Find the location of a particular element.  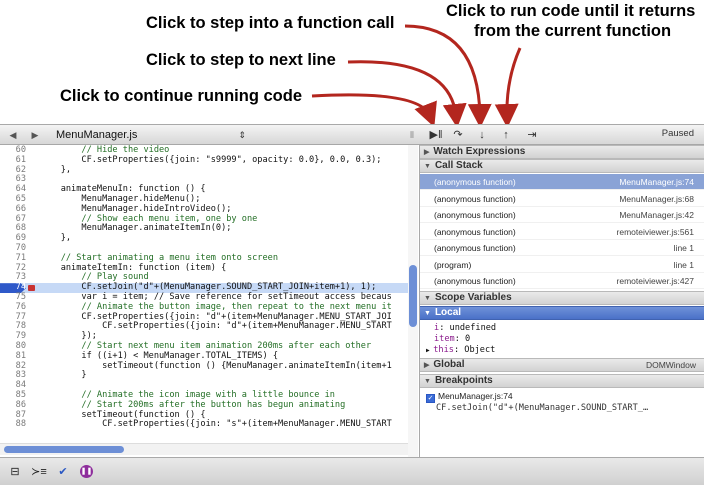

code-line: 62 }, is located at coordinates (205, 170).